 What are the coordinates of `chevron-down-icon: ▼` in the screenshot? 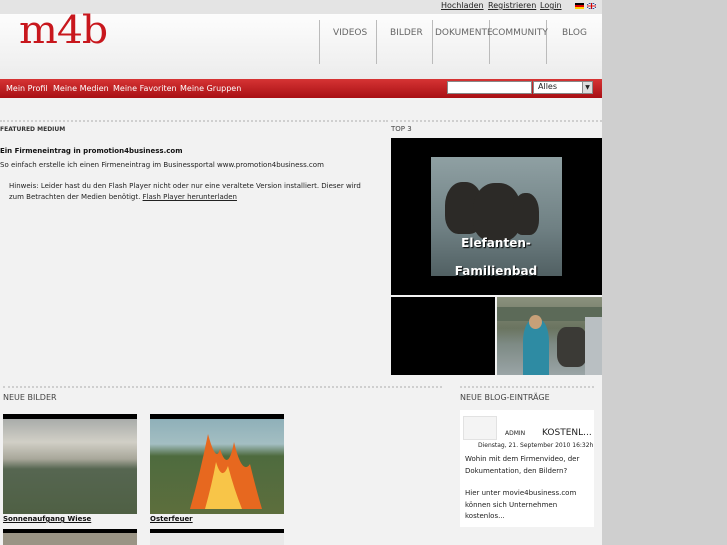 It's located at (587, 87).